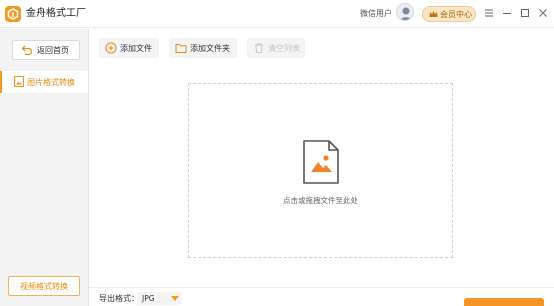 The width and height of the screenshot is (554, 306). Describe the element at coordinates (148, 298) in the screenshot. I see `export-format-value: JPG` at that location.